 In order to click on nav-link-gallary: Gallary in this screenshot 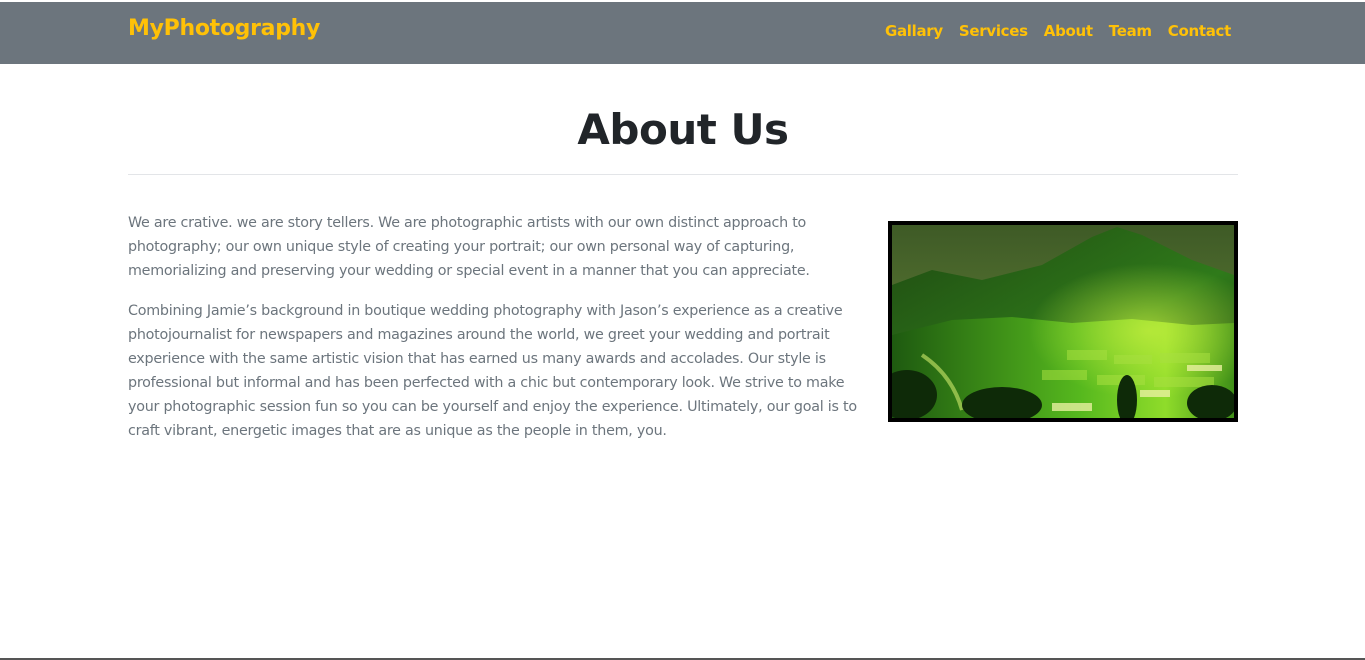, I will do `click(914, 31)`.